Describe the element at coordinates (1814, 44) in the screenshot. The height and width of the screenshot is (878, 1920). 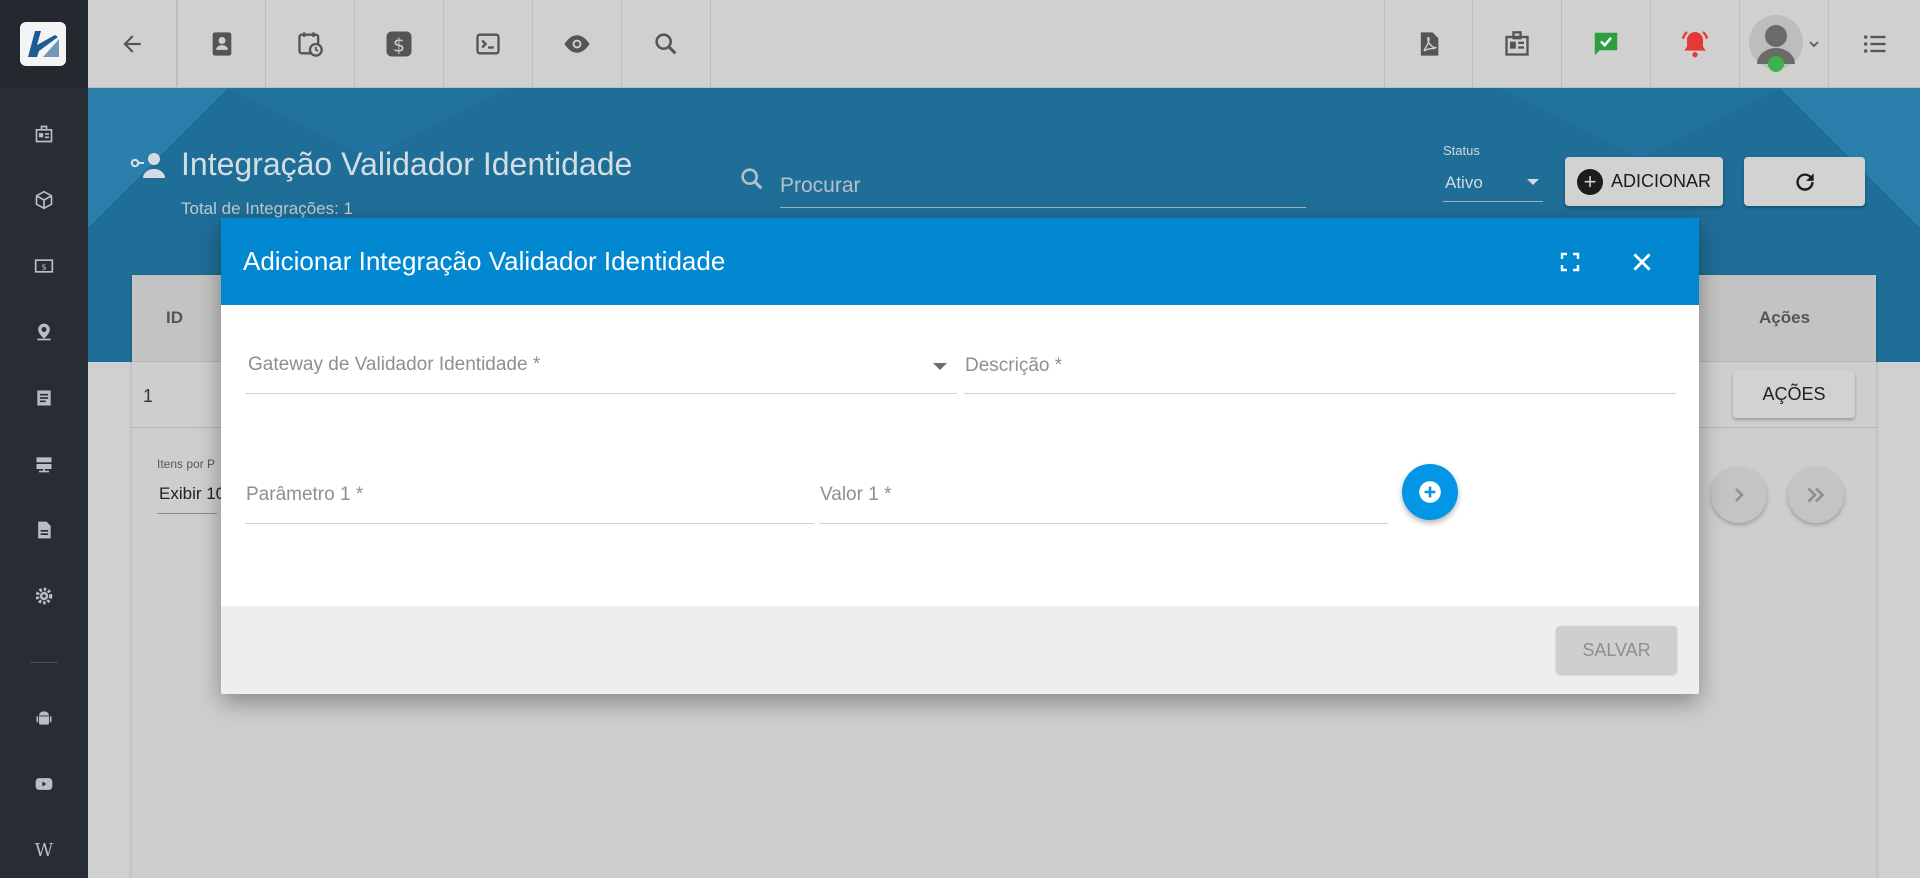
I see `chevron-down-icon` at that location.